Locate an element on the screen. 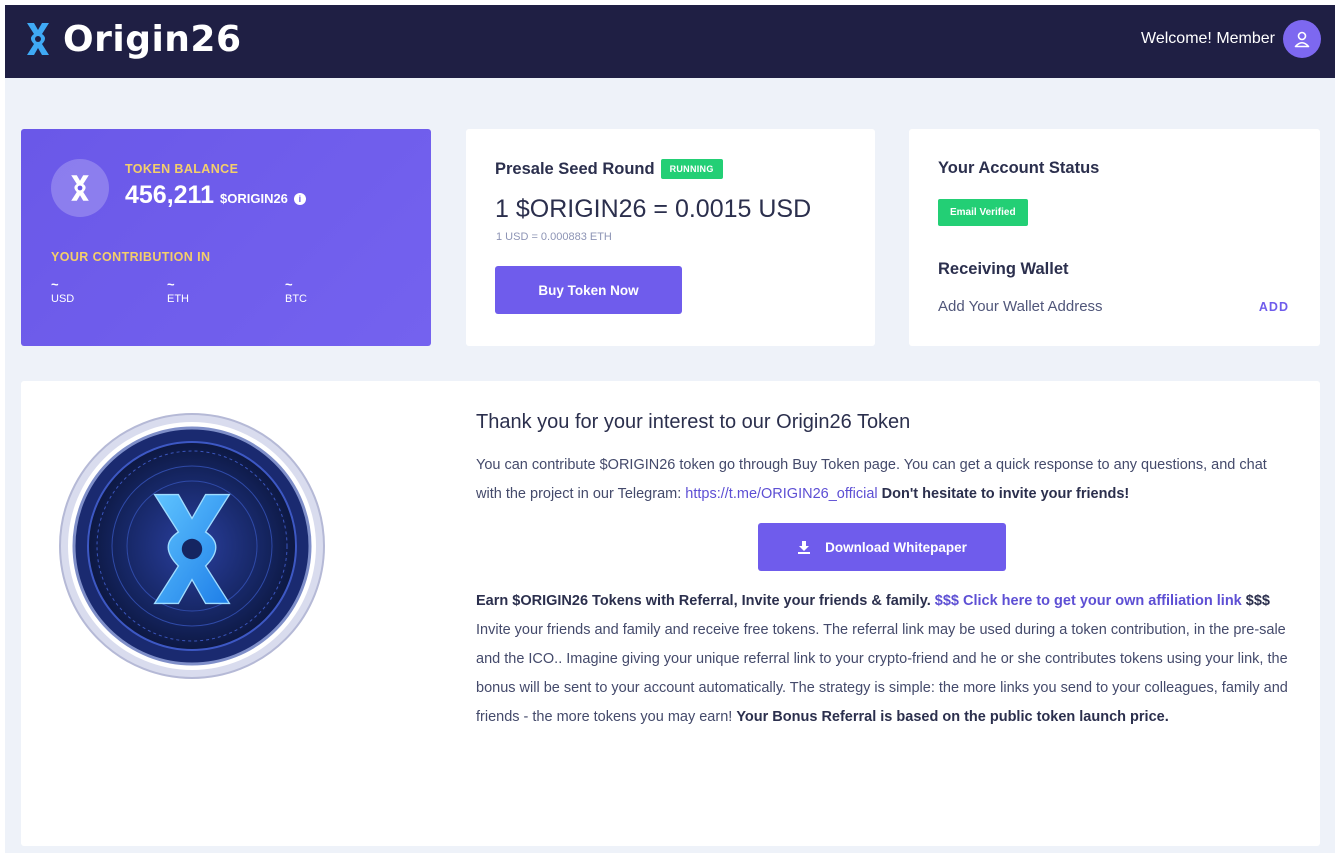 This screenshot has height=855, width=1338. token-balance-unit: $ORIGIN26 is located at coordinates (254, 198).